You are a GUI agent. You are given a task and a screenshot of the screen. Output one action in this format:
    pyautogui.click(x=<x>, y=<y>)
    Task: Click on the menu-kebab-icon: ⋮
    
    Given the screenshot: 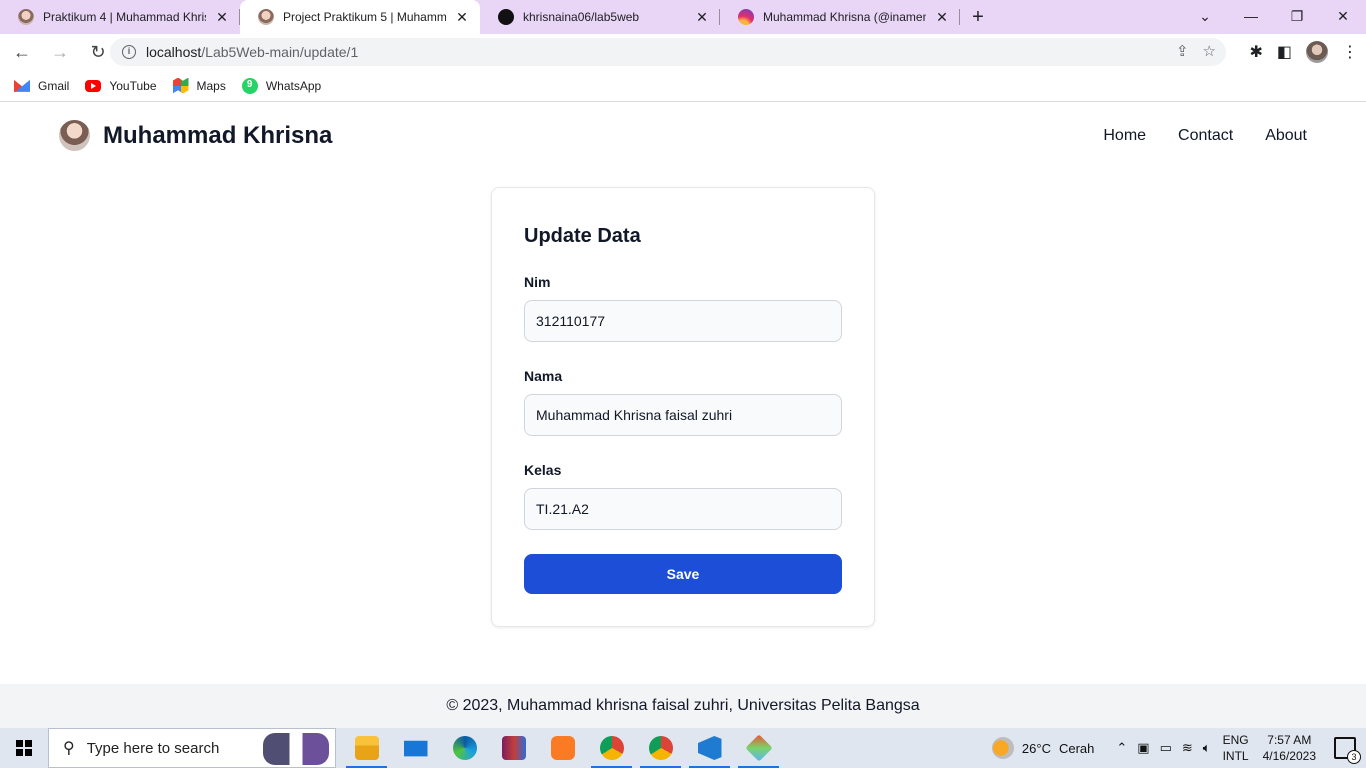 What is the action you would take?
    pyautogui.click(x=1350, y=52)
    